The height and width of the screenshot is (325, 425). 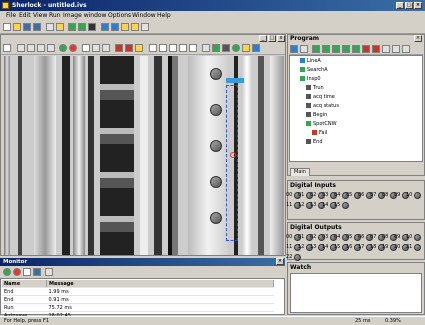 I want to click on table-row: Run 75.72 ms, so click(x=138, y=307).